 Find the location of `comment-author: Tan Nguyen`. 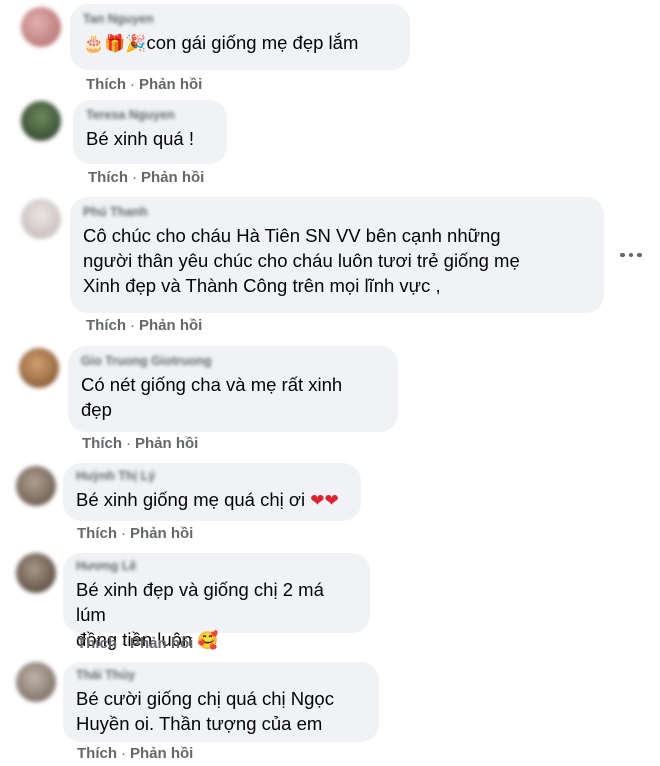

comment-author: Tan Nguyen is located at coordinates (240, 19).